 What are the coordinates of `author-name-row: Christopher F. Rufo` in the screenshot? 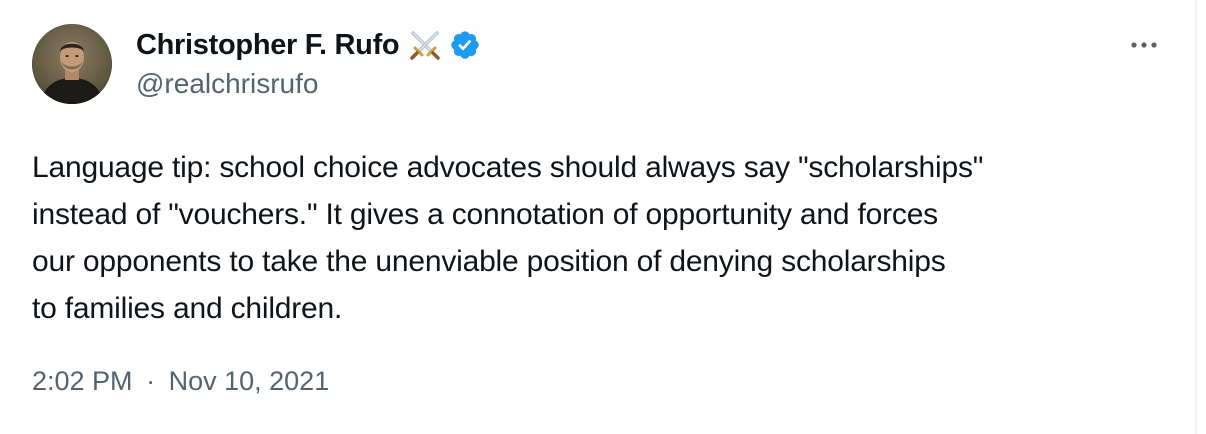 It's located at (308, 45).